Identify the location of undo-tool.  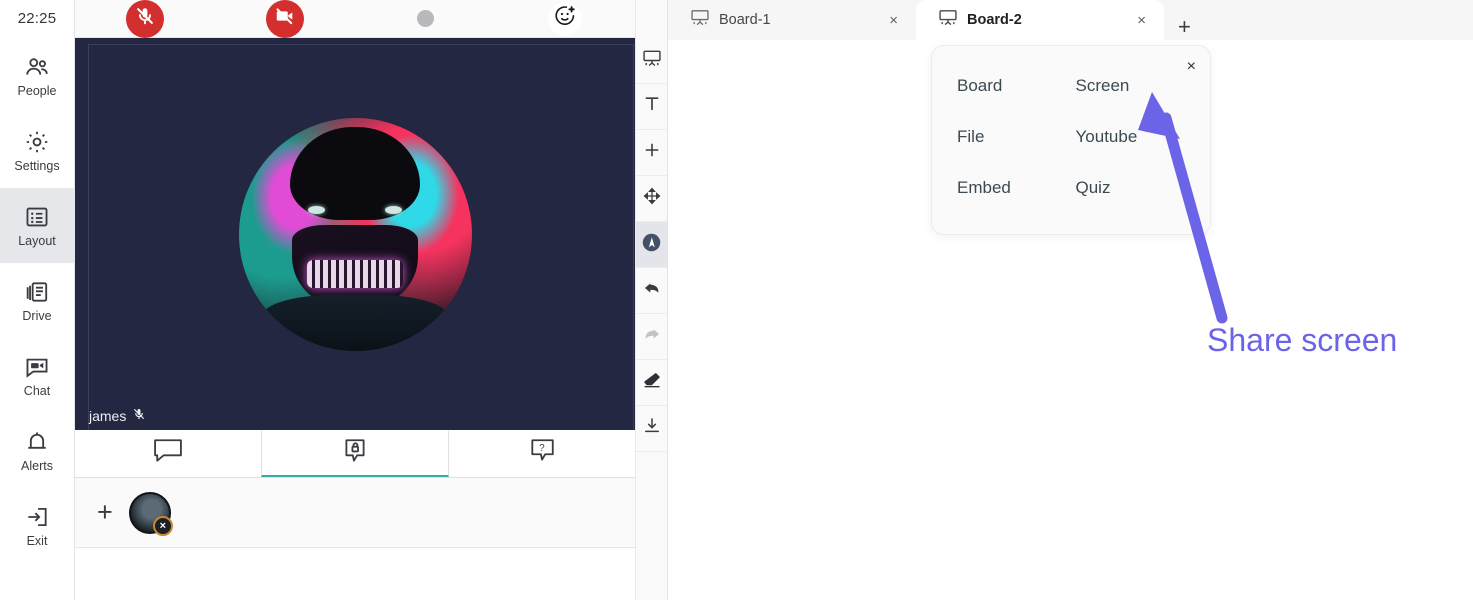
(651, 291).